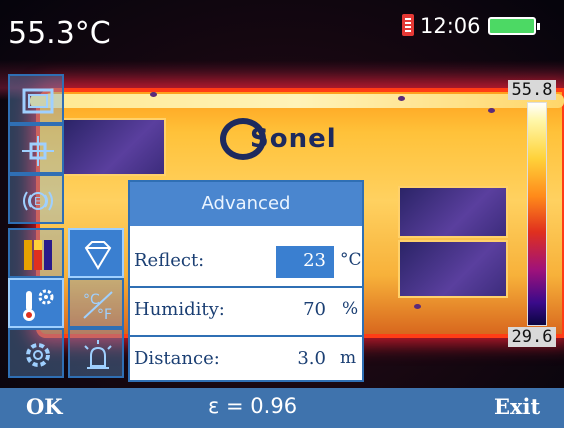 Image resolution: width=564 pixels, height=428 pixels. I want to click on distance-label: Distance:, so click(177, 358).